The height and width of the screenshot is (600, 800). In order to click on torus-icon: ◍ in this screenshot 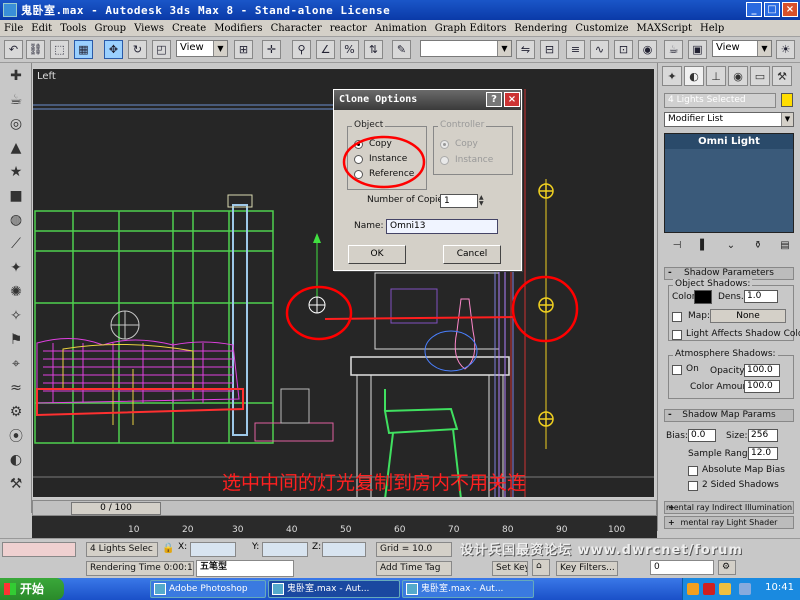, I will do `click(16, 220)`.